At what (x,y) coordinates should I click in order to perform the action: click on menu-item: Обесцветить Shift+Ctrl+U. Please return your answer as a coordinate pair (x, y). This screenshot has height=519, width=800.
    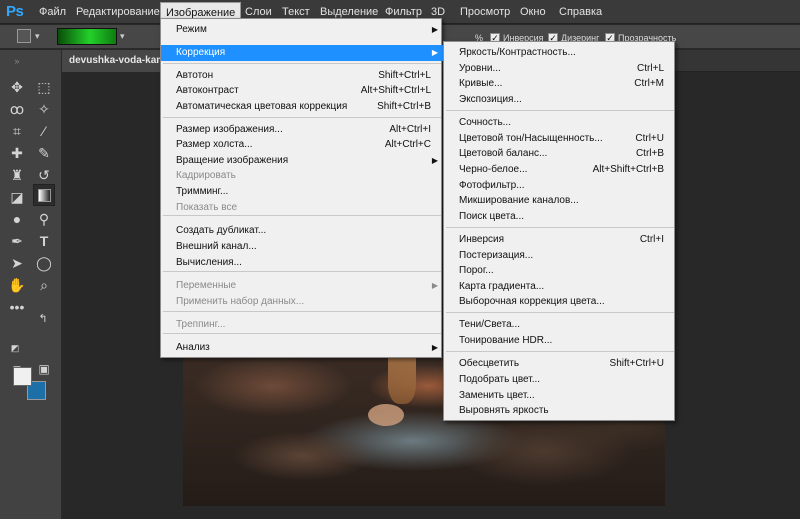
    Looking at the image, I should click on (560, 364).